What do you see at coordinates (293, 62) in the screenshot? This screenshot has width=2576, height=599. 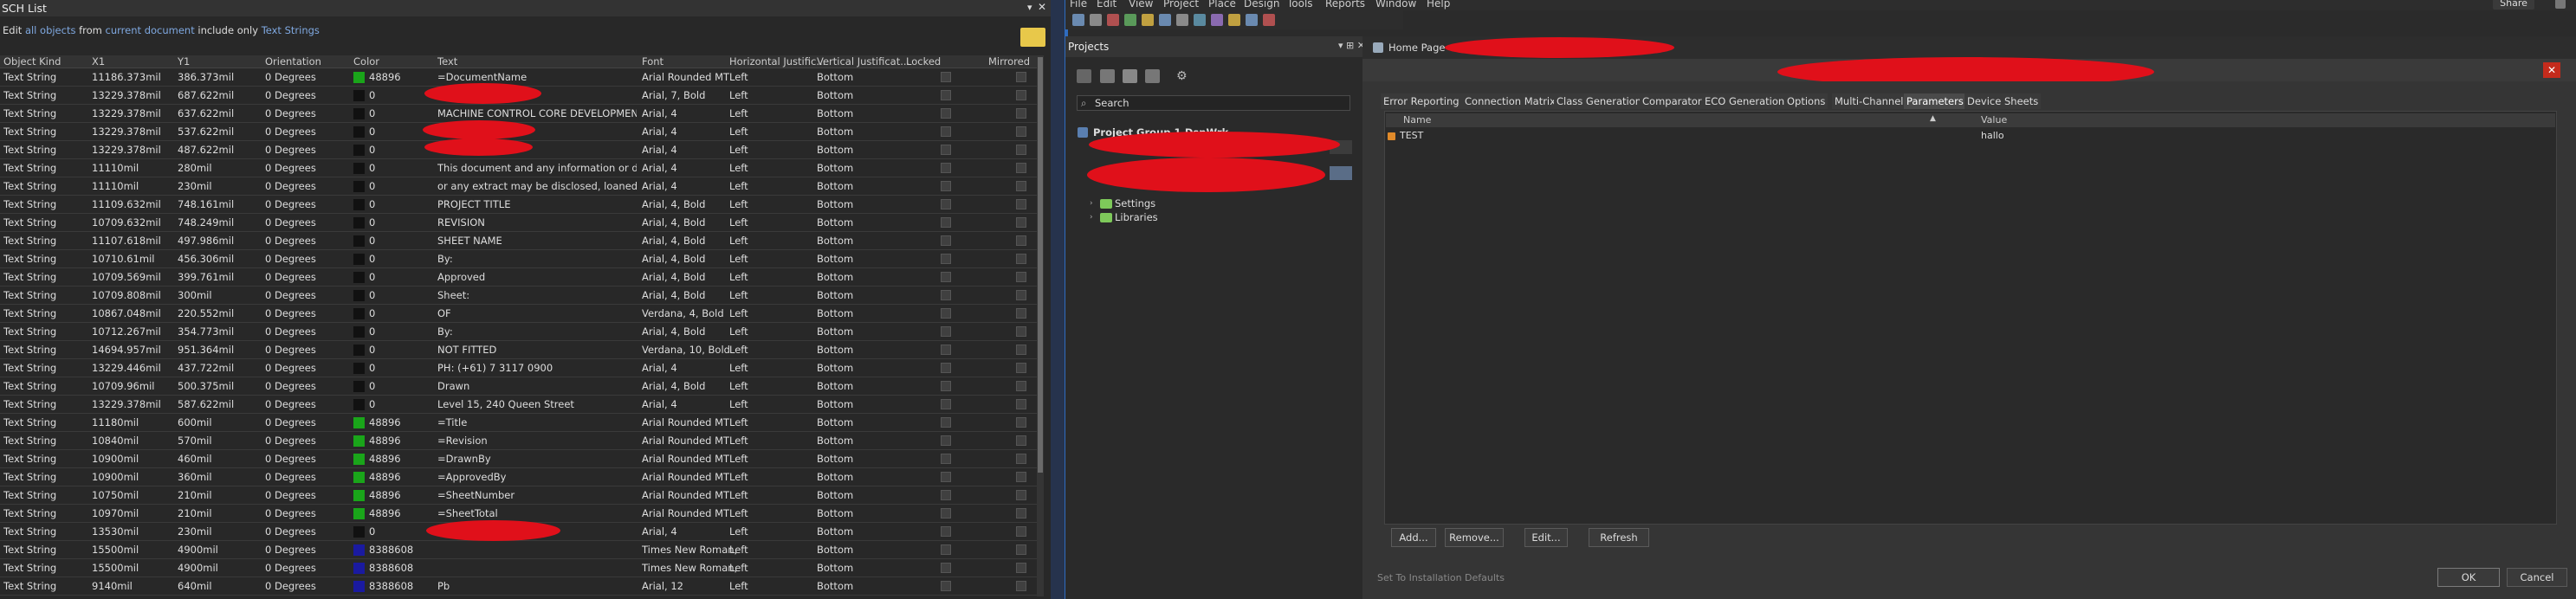 I see `column-header: Orientation` at bounding box center [293, 62].